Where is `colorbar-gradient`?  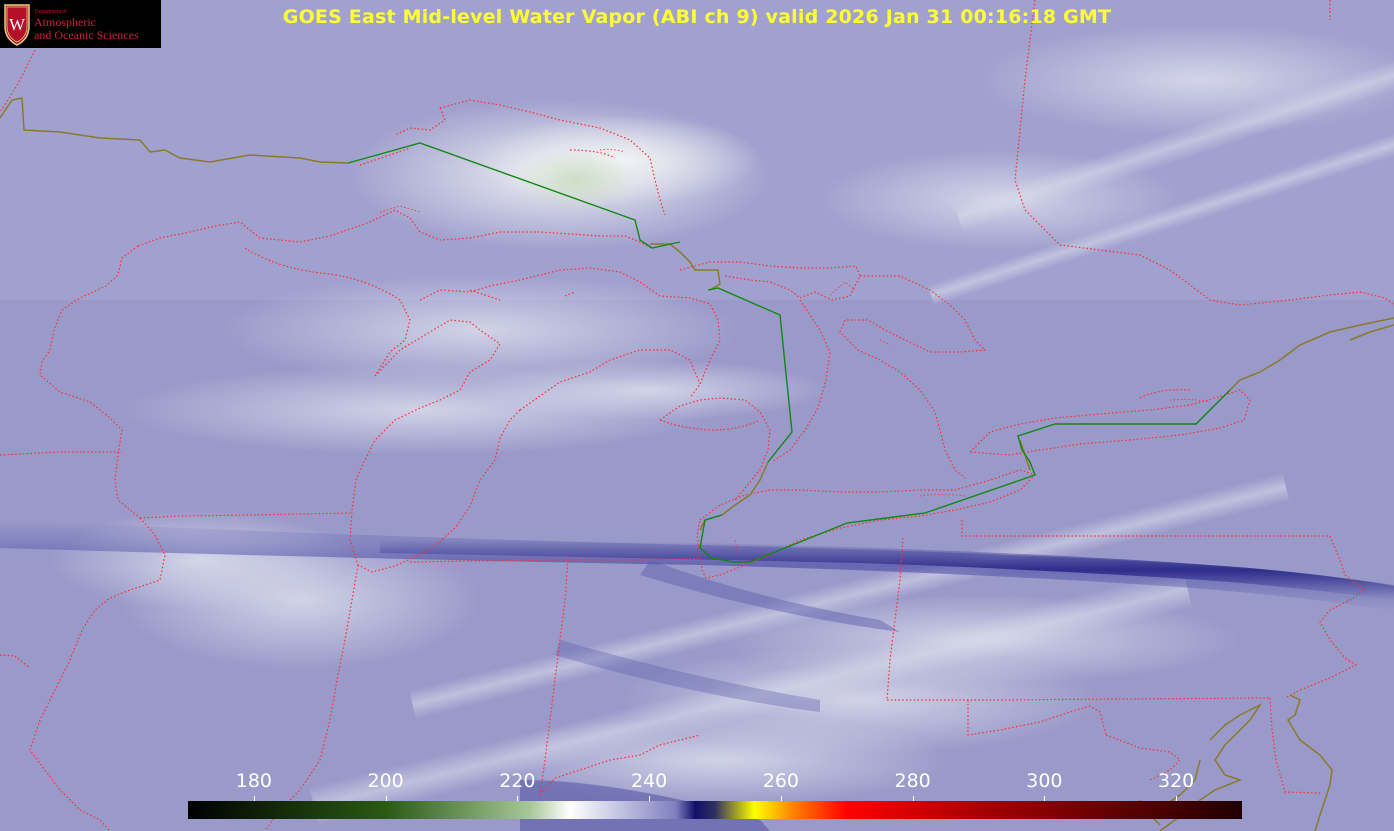
colorbar-gradient is located at coordinates (715, 810).